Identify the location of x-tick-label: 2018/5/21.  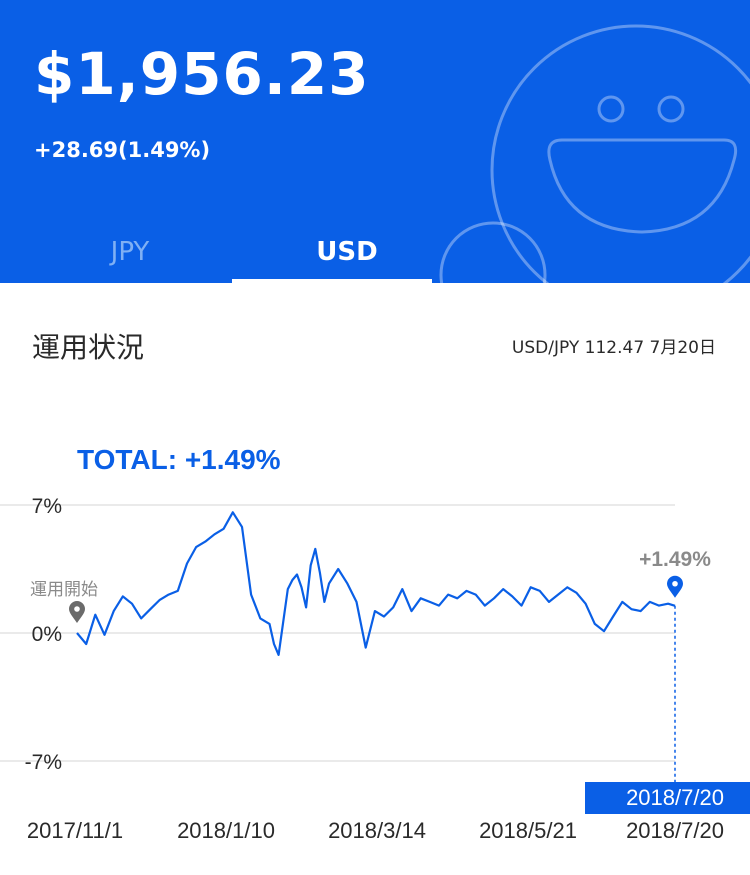
(528, 830).